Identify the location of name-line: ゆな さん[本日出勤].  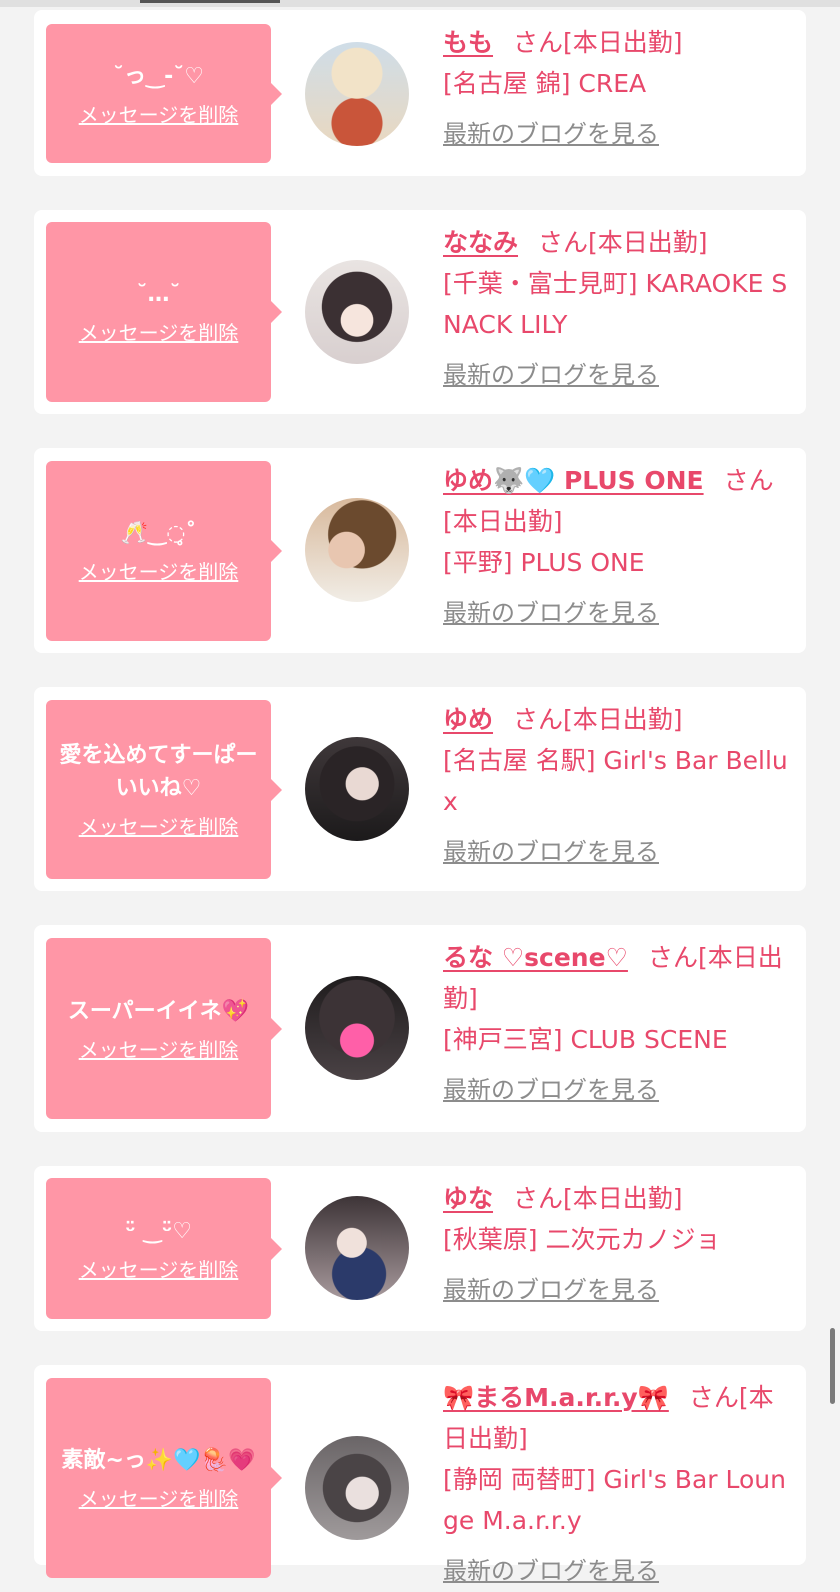
(618, 1198).